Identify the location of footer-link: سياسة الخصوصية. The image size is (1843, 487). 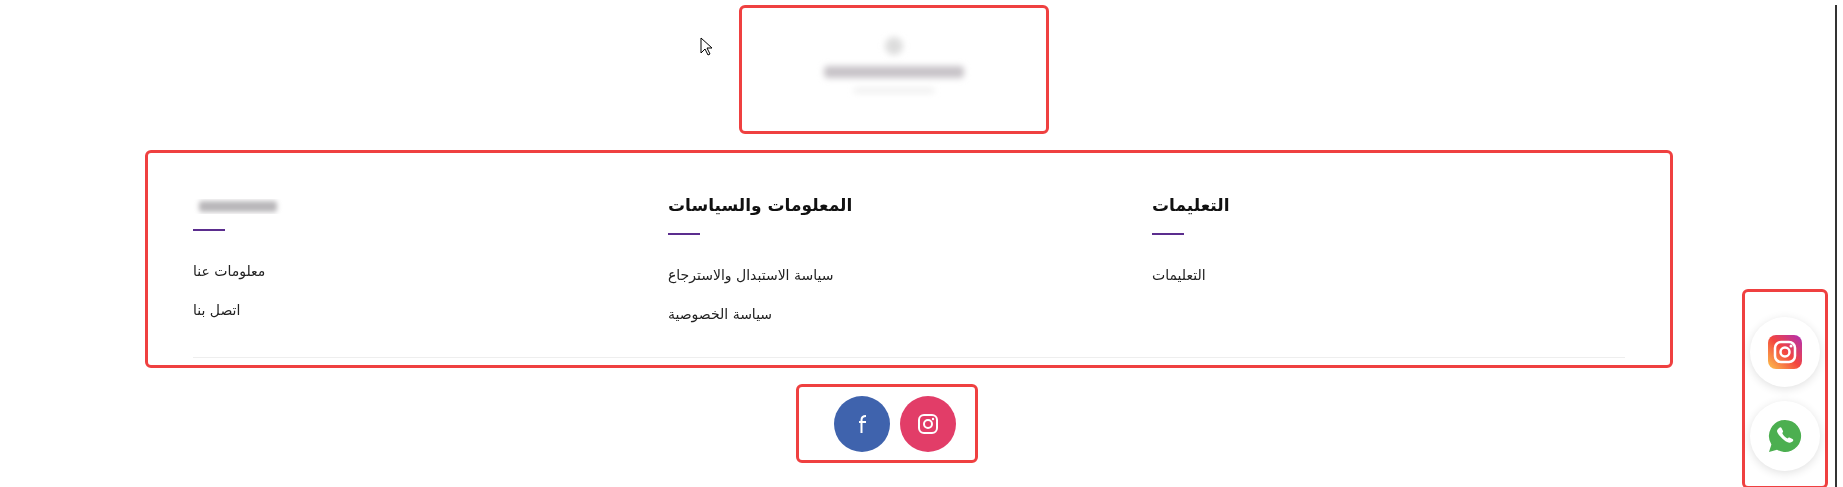
(720, 314).